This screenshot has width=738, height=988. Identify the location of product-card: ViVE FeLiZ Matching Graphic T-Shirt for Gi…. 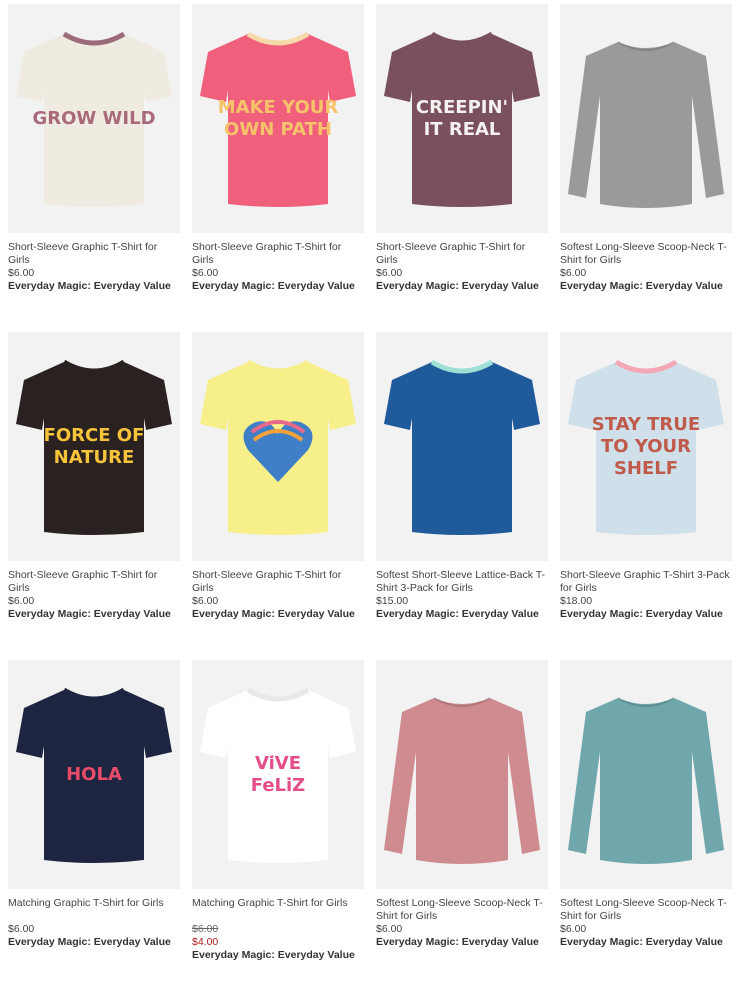
(278, 824).